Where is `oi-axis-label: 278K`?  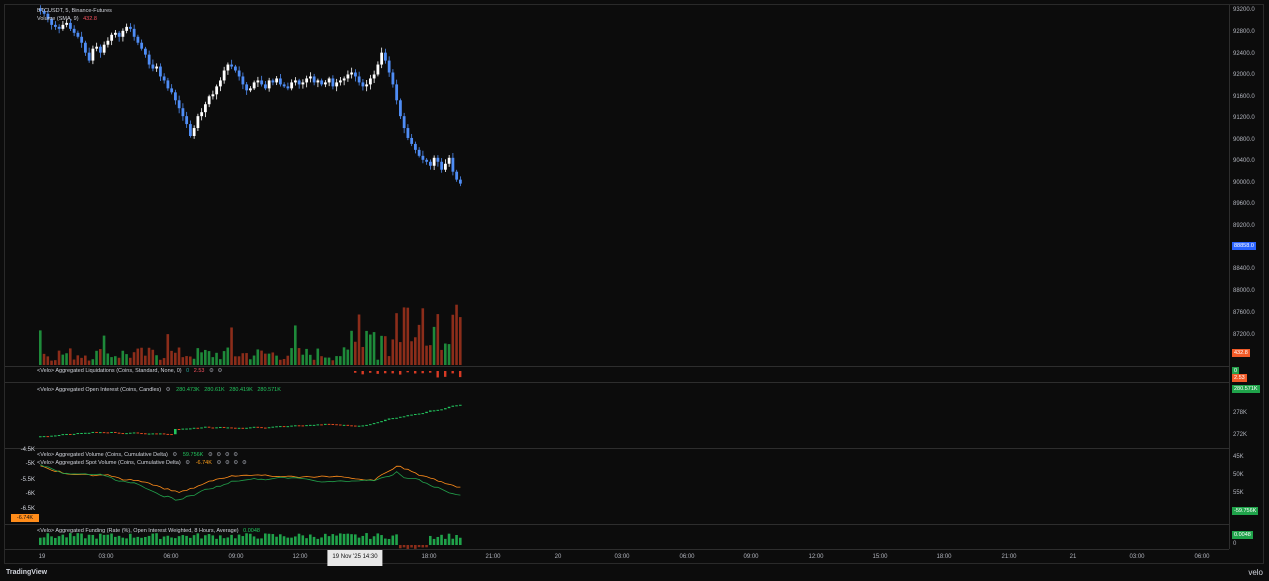
oi-axis-label: 278K is located at coordinates (1240, 413).